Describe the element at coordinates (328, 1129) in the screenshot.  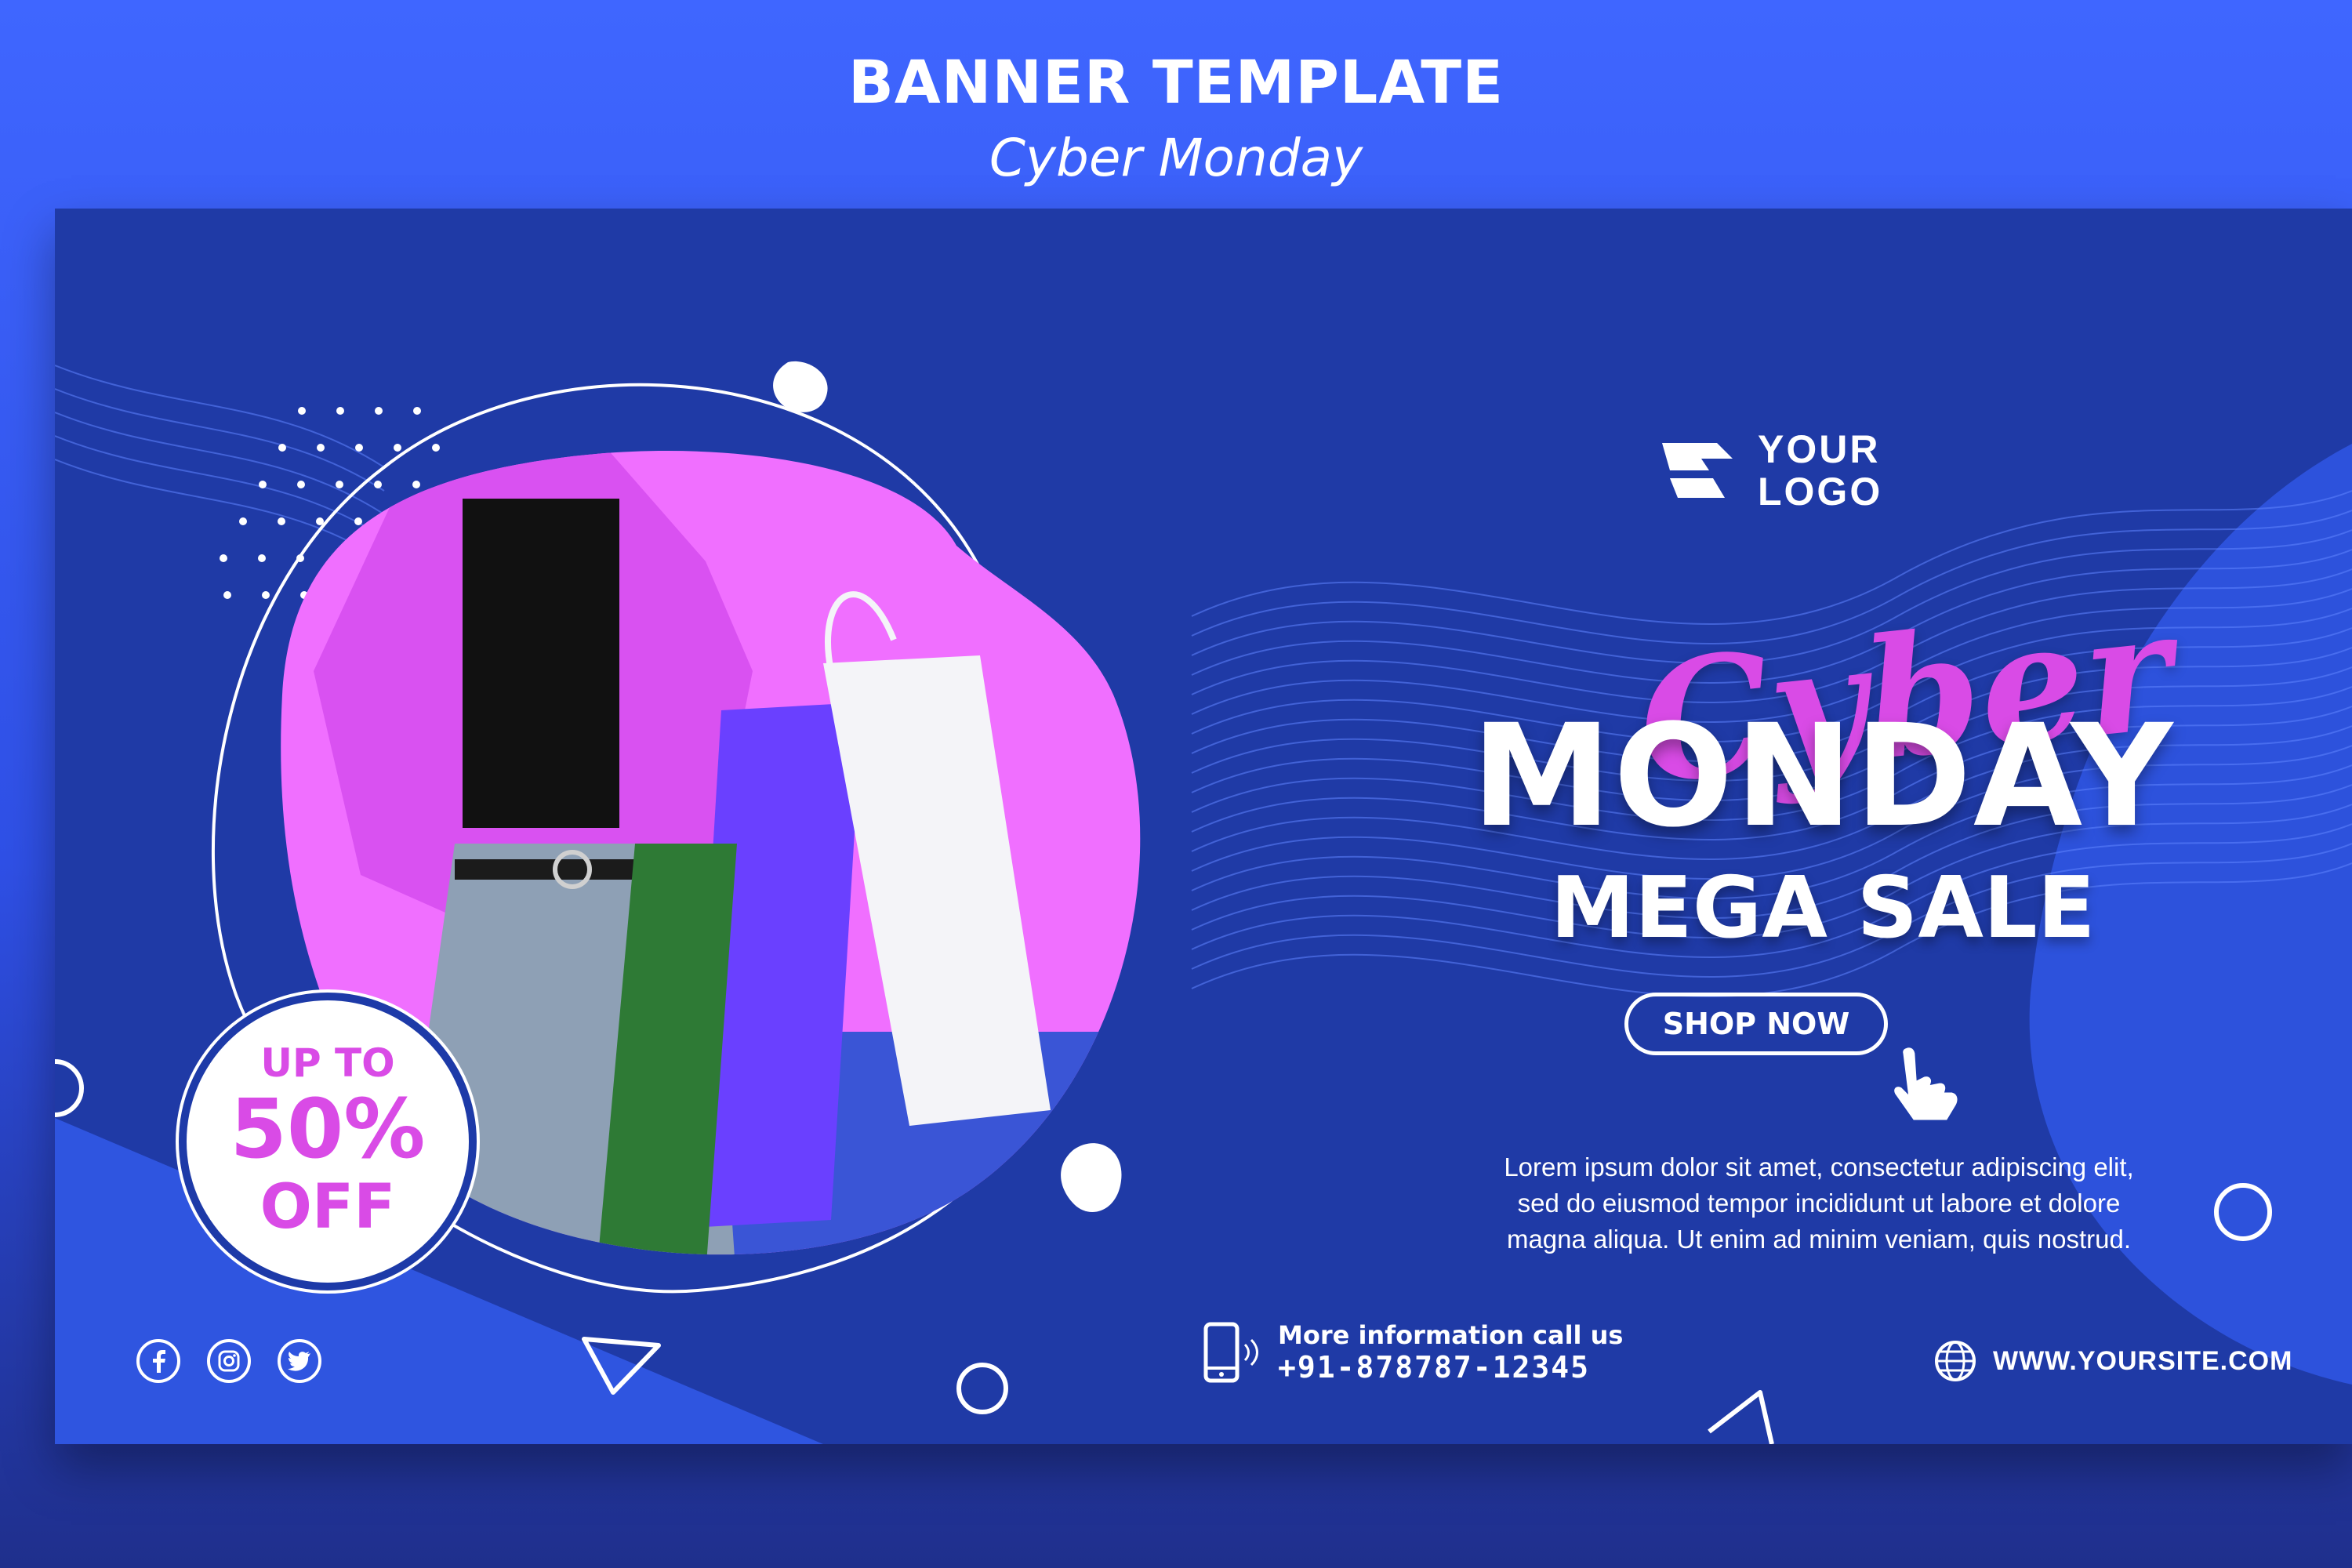
I see `badge-percentage: 50%` at that location.